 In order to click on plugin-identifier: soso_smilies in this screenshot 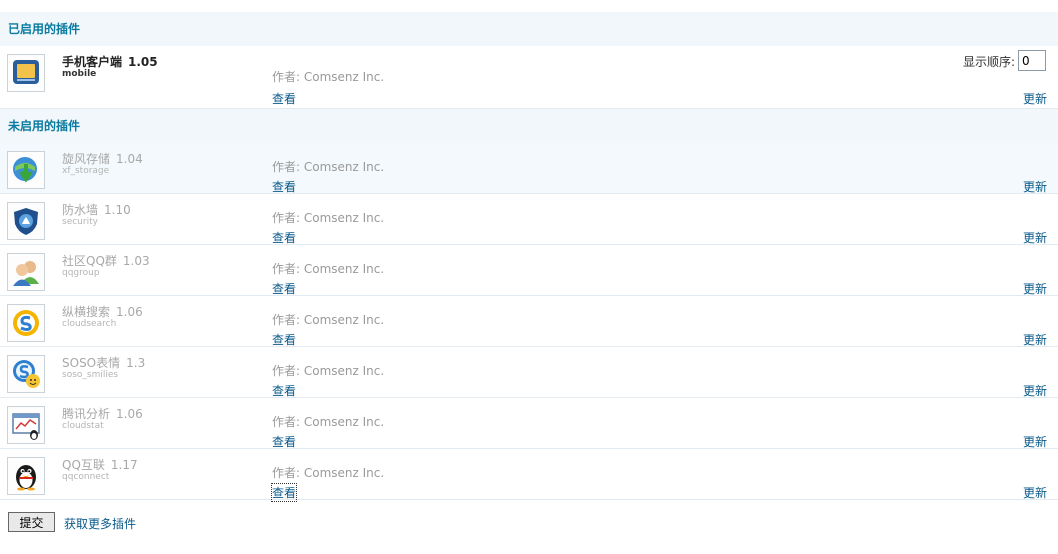, I will do `click(90, 375)`.